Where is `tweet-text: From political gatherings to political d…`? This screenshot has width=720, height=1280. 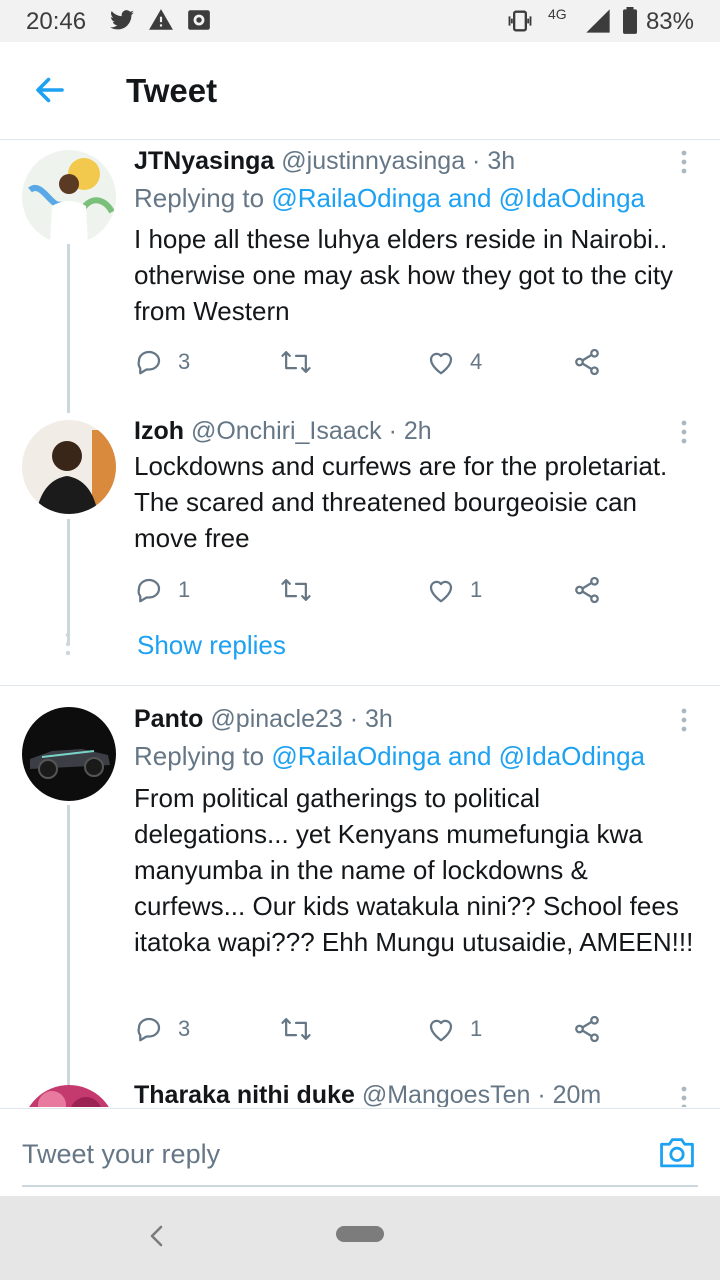 tweet-text: From political gatherings to political d… is located at coordinates (414, 870).